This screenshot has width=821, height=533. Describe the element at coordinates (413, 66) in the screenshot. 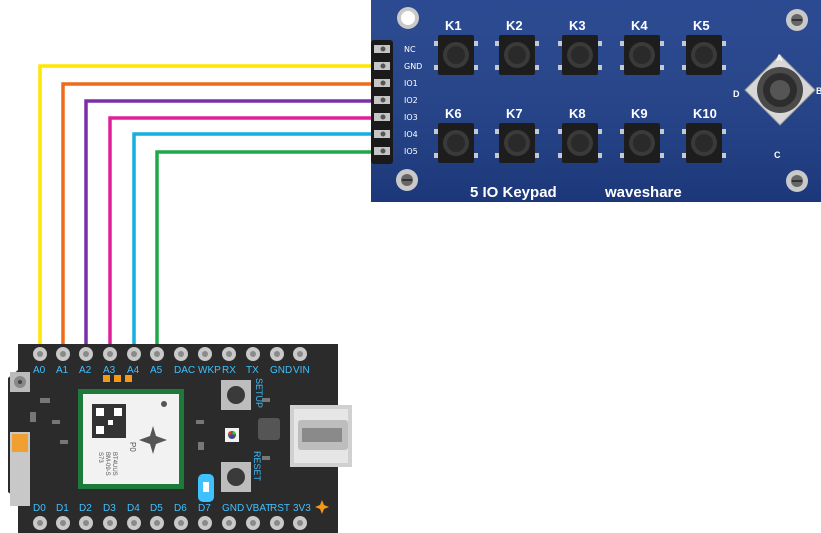

I see `header-pin-label: GND` at that location.